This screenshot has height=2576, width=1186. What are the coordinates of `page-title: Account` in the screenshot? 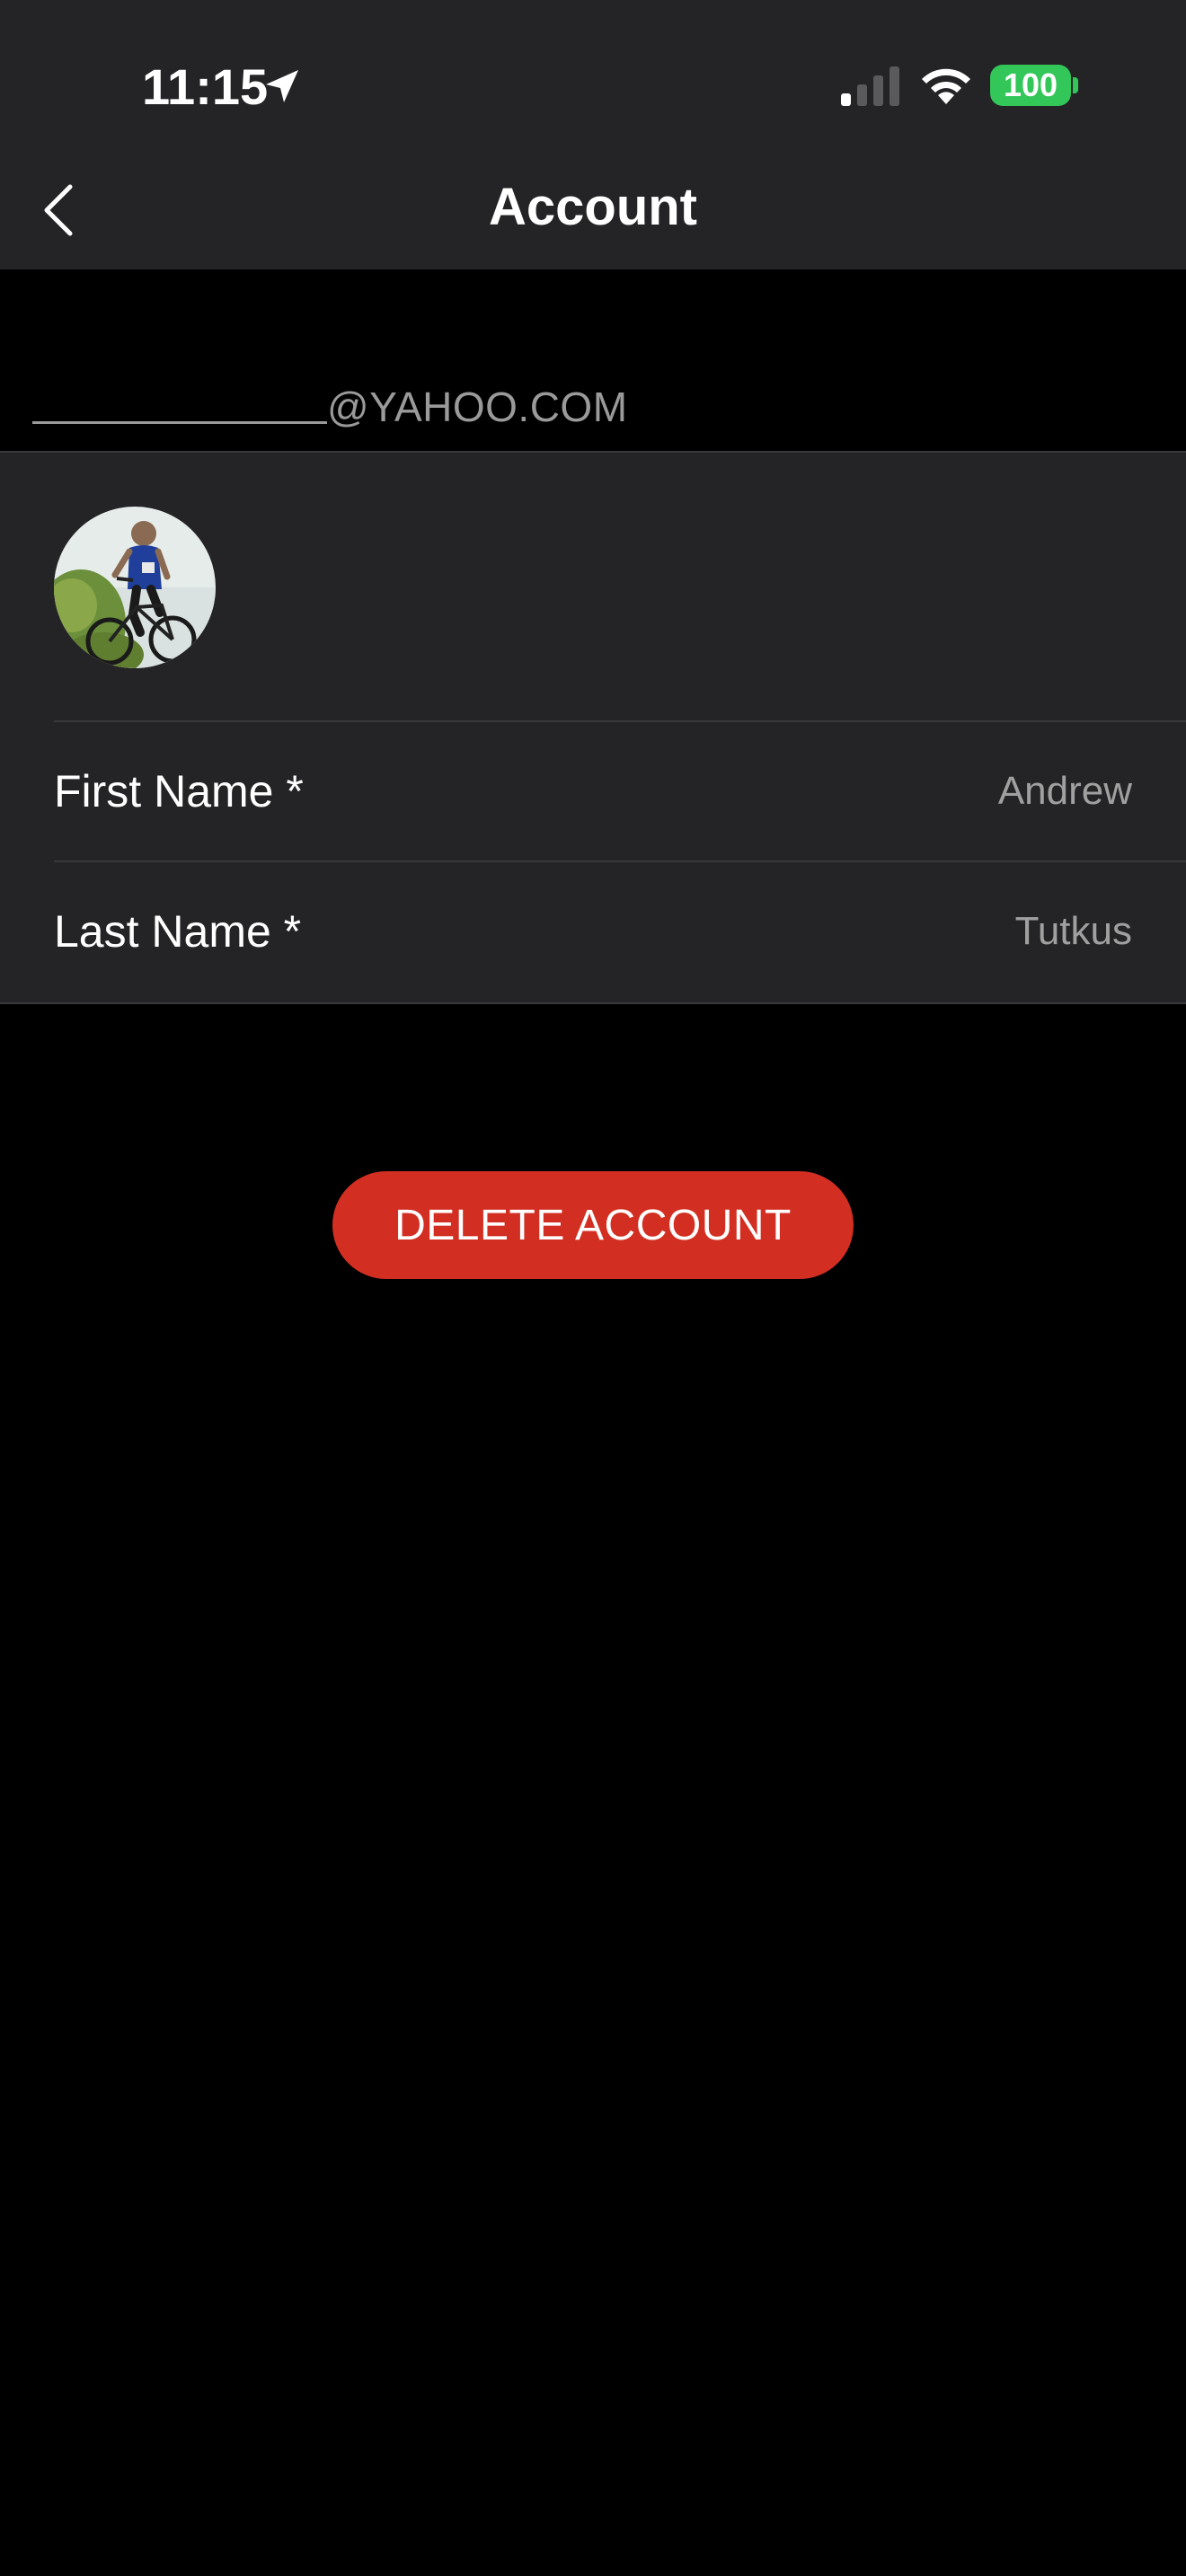 It's located at (593, 207).